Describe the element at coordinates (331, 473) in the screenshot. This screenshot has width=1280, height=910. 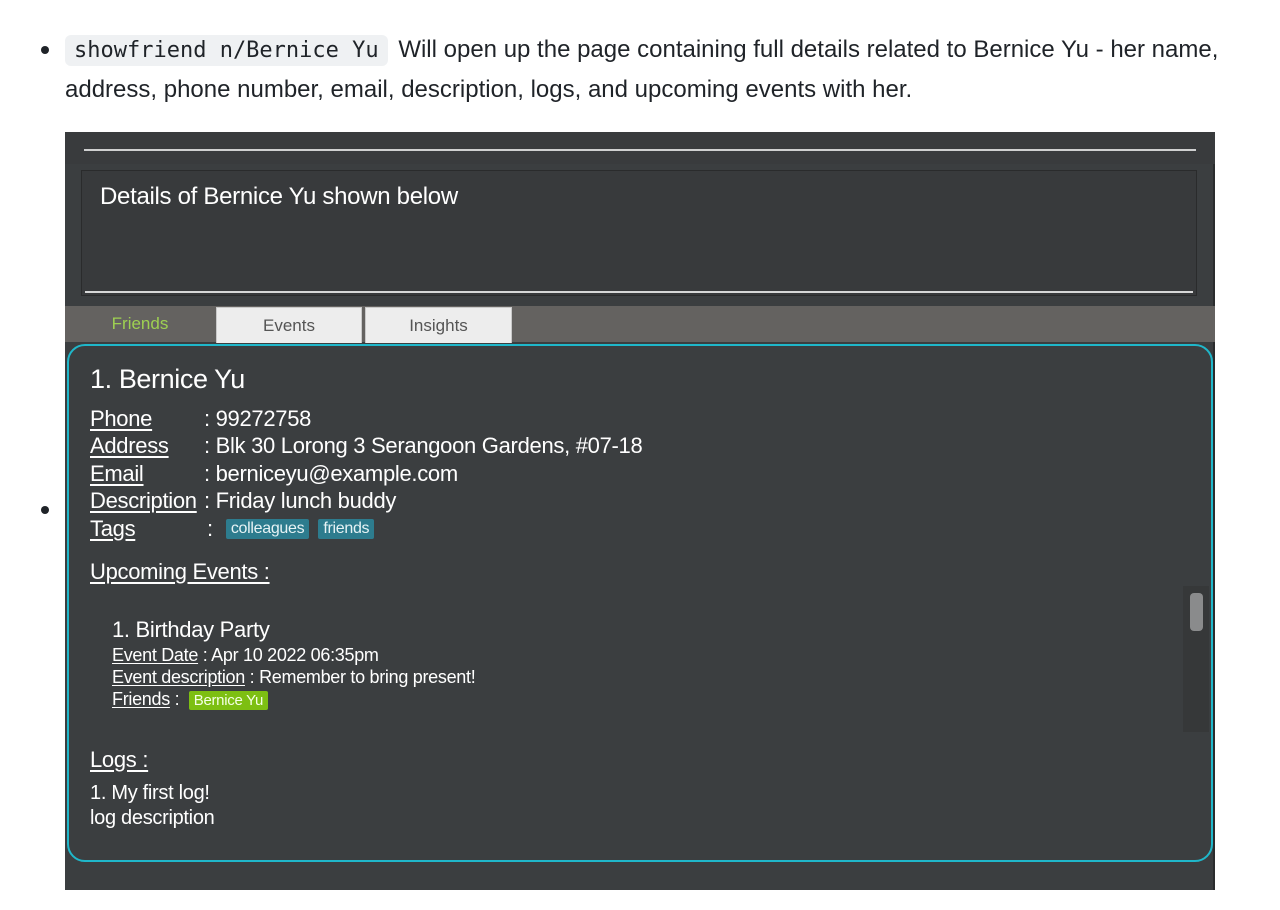
I see `field-value: : berniceyu@example.com` at that location.